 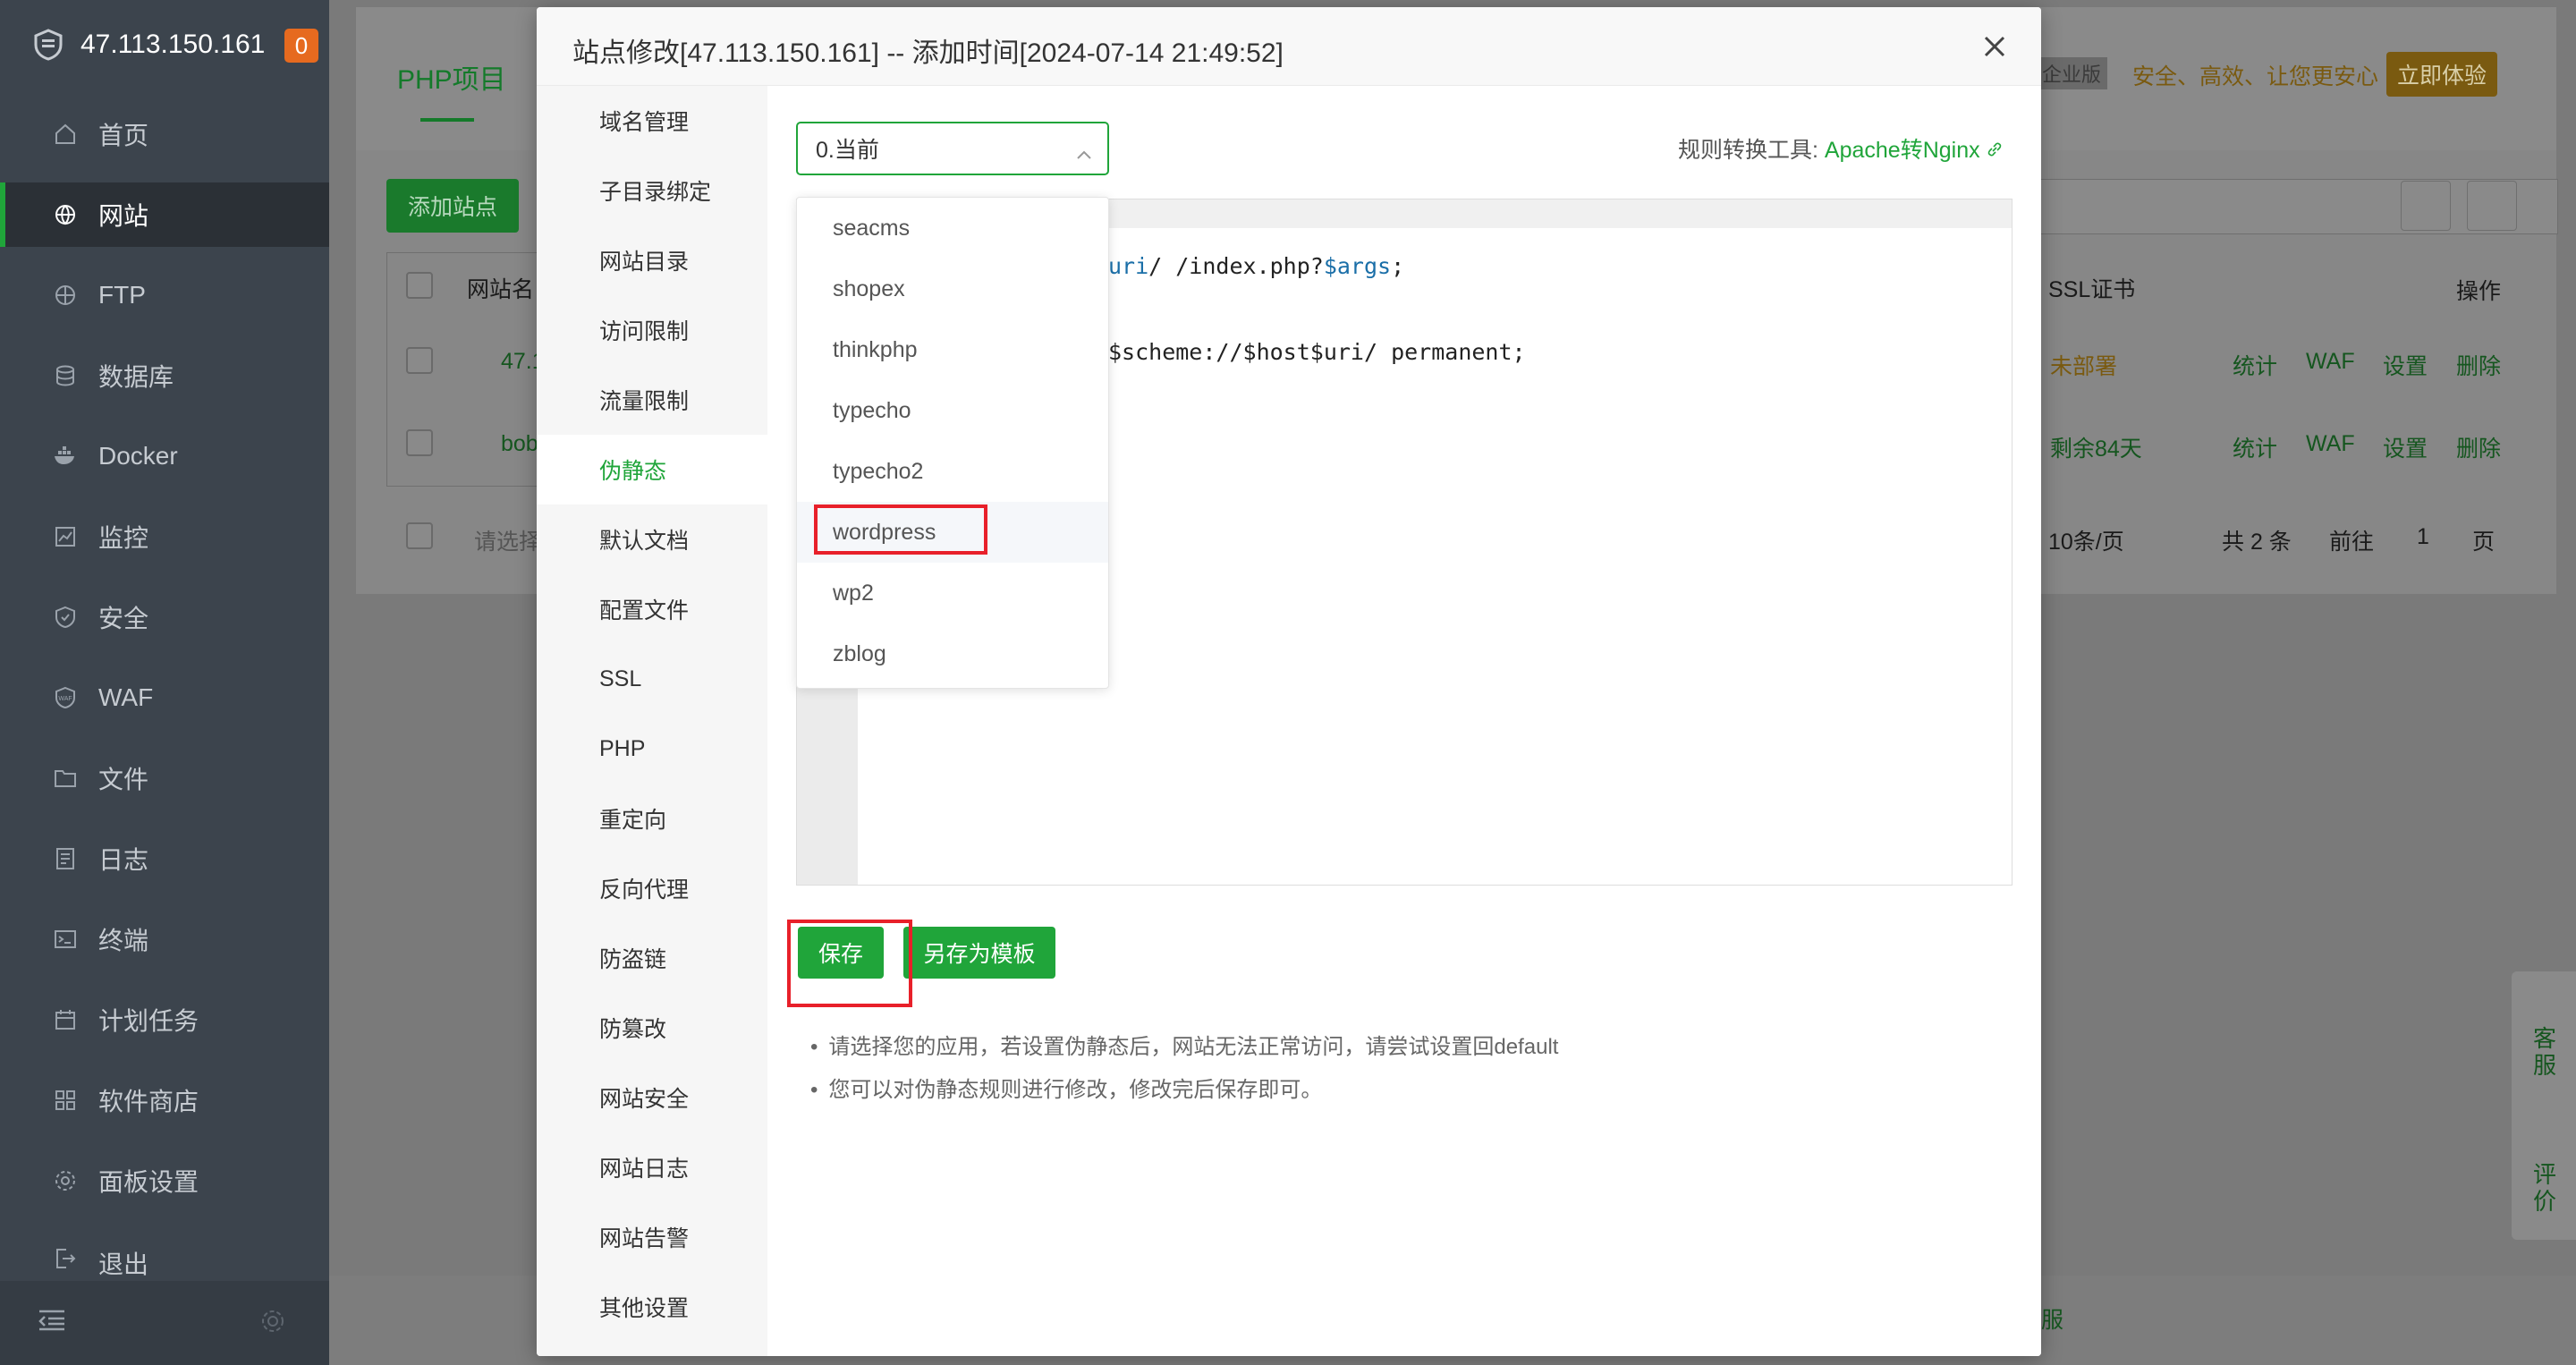 What do you see at coordinates (65, 536) in the screenshot?
I see `monitor-icon` at bounding box center [65, 536].